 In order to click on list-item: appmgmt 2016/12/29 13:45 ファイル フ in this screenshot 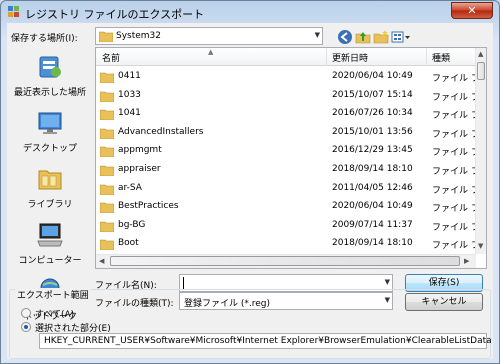, I will do `click(288, 151)`.